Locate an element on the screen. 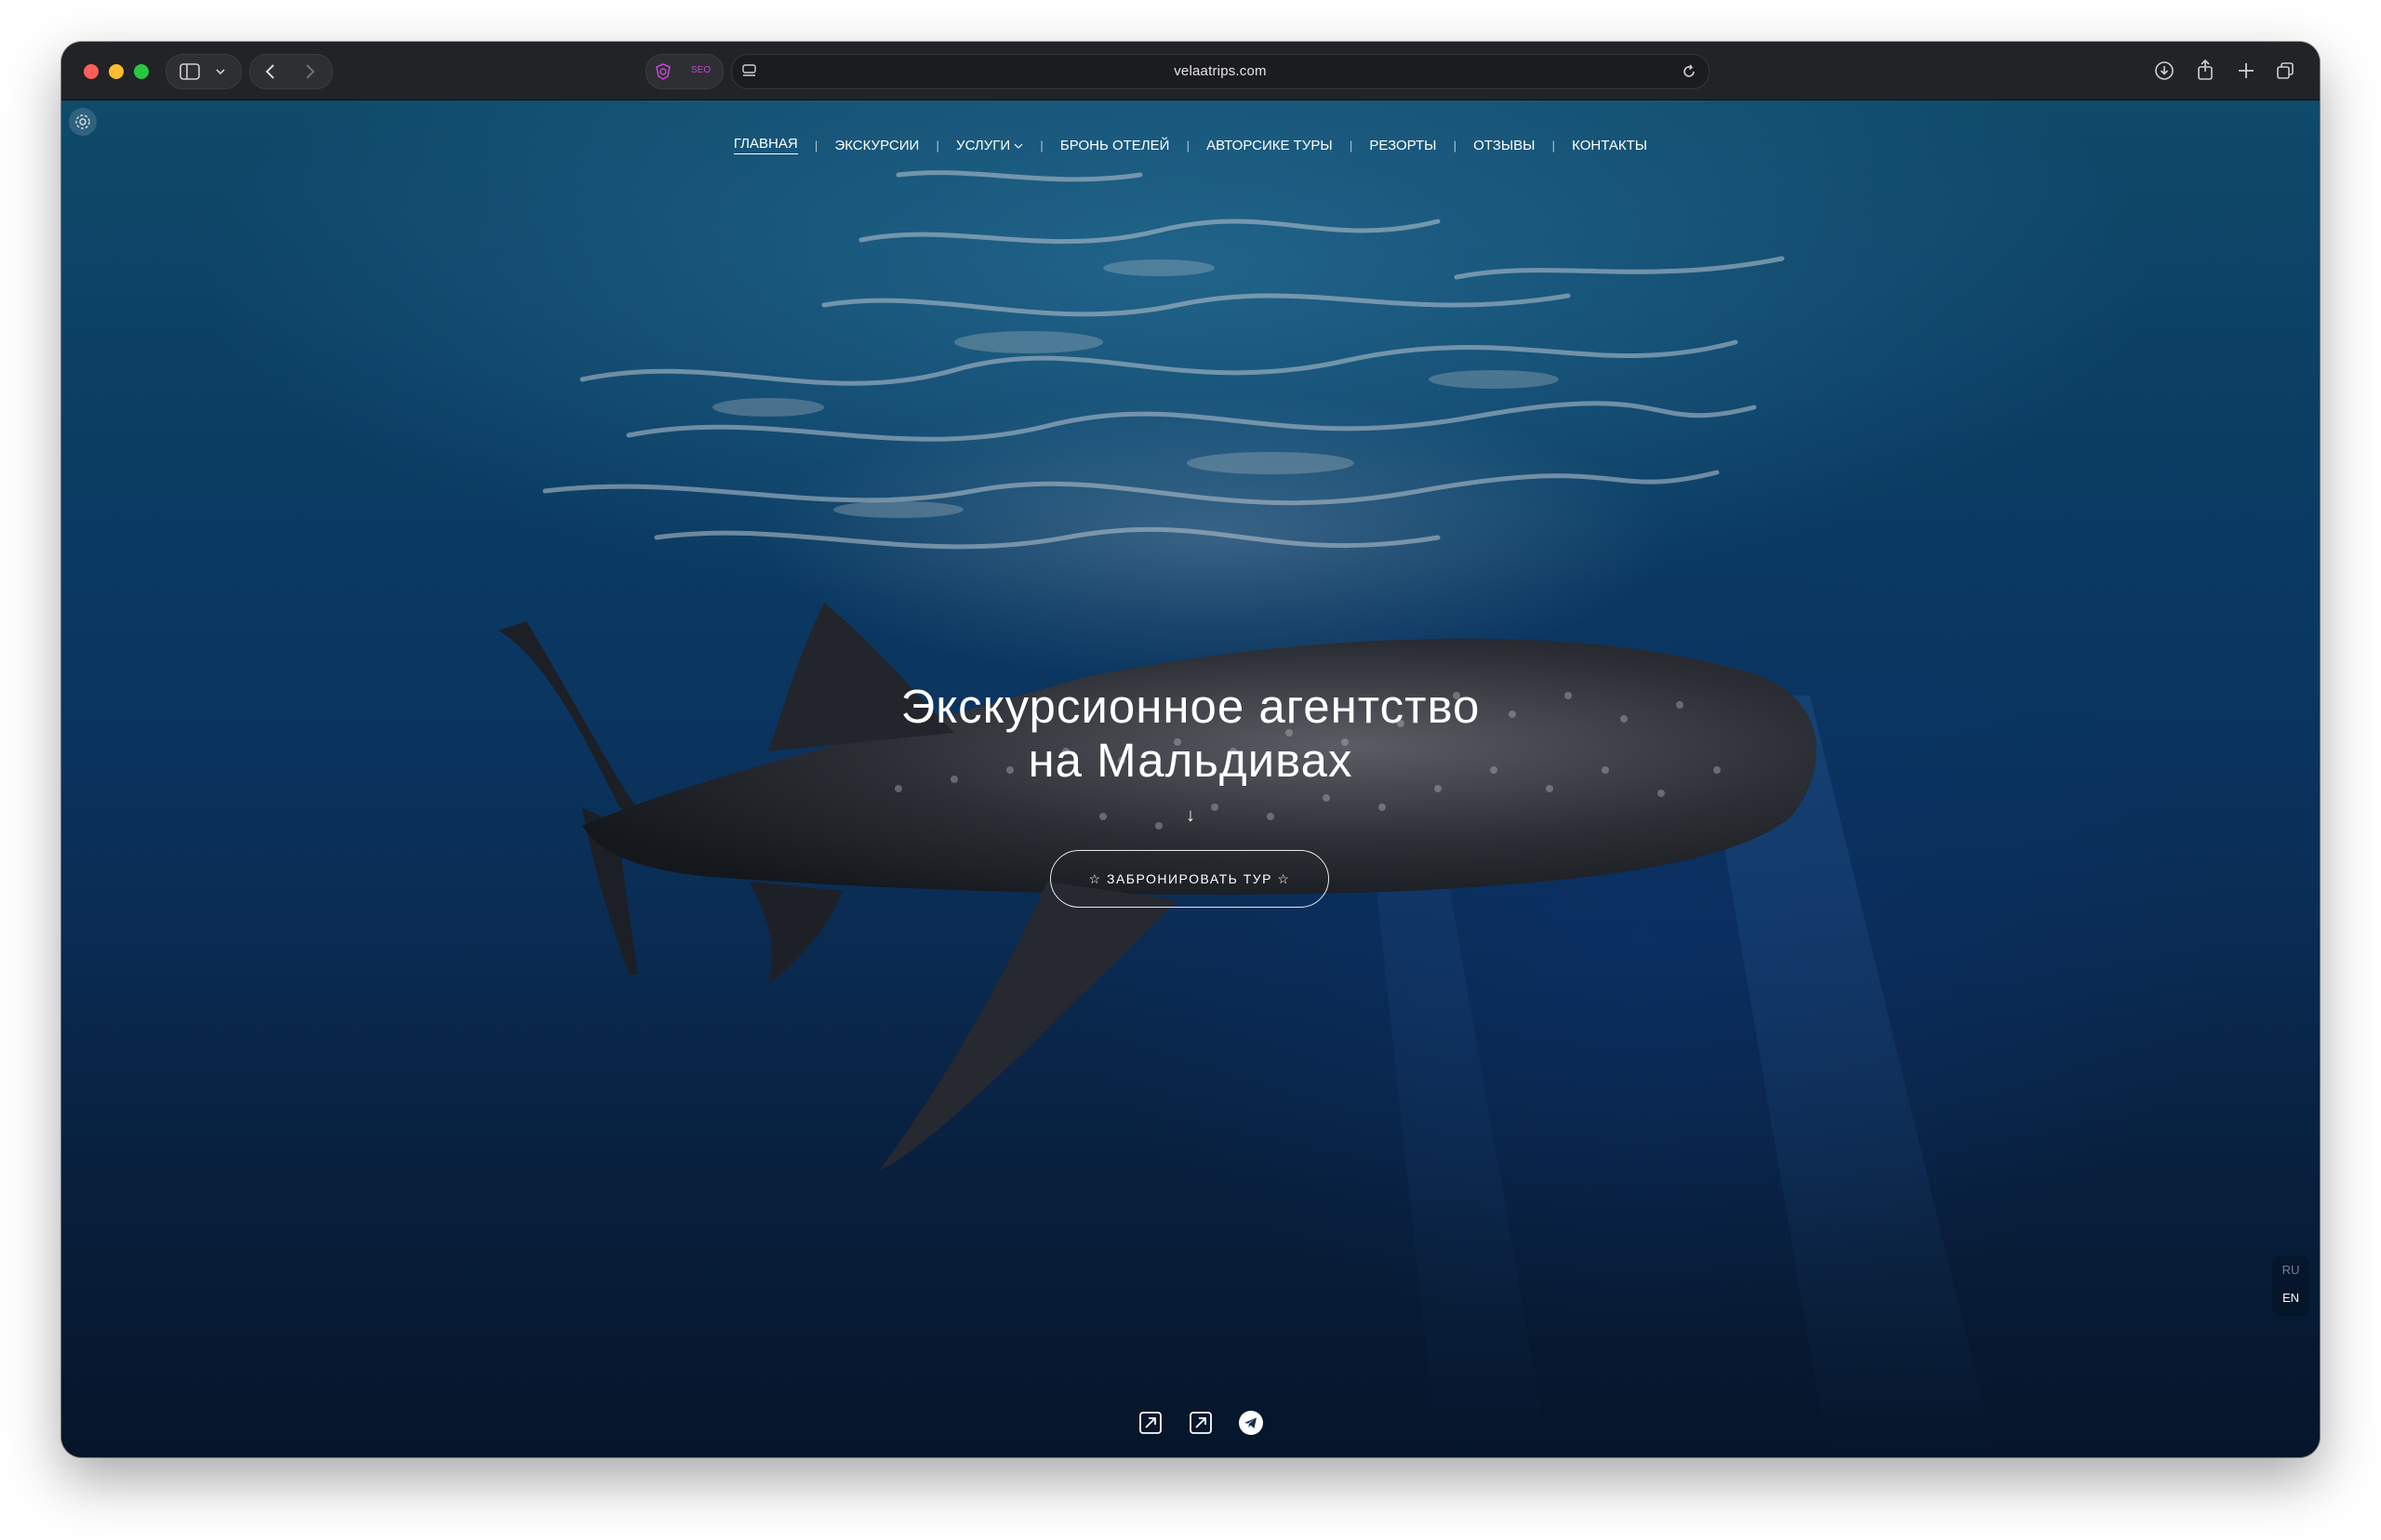  hero-title-line-2: на Мальдивах is located at coordinates (1190, 760).